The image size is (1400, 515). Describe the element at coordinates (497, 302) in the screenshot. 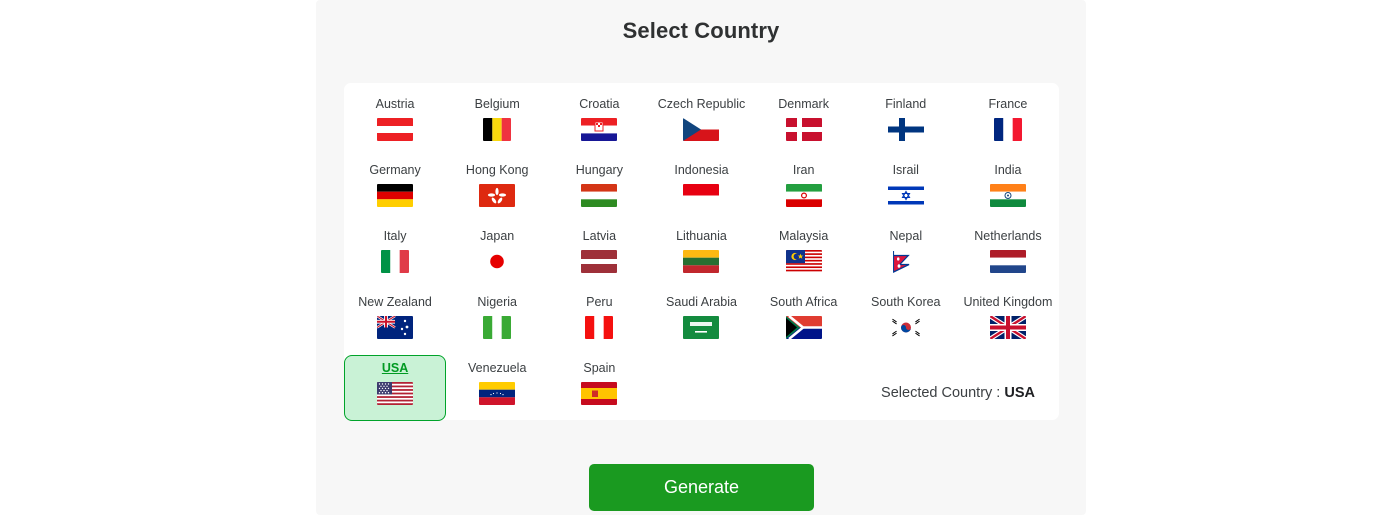

I see `country-label: Nigeria` at that location.